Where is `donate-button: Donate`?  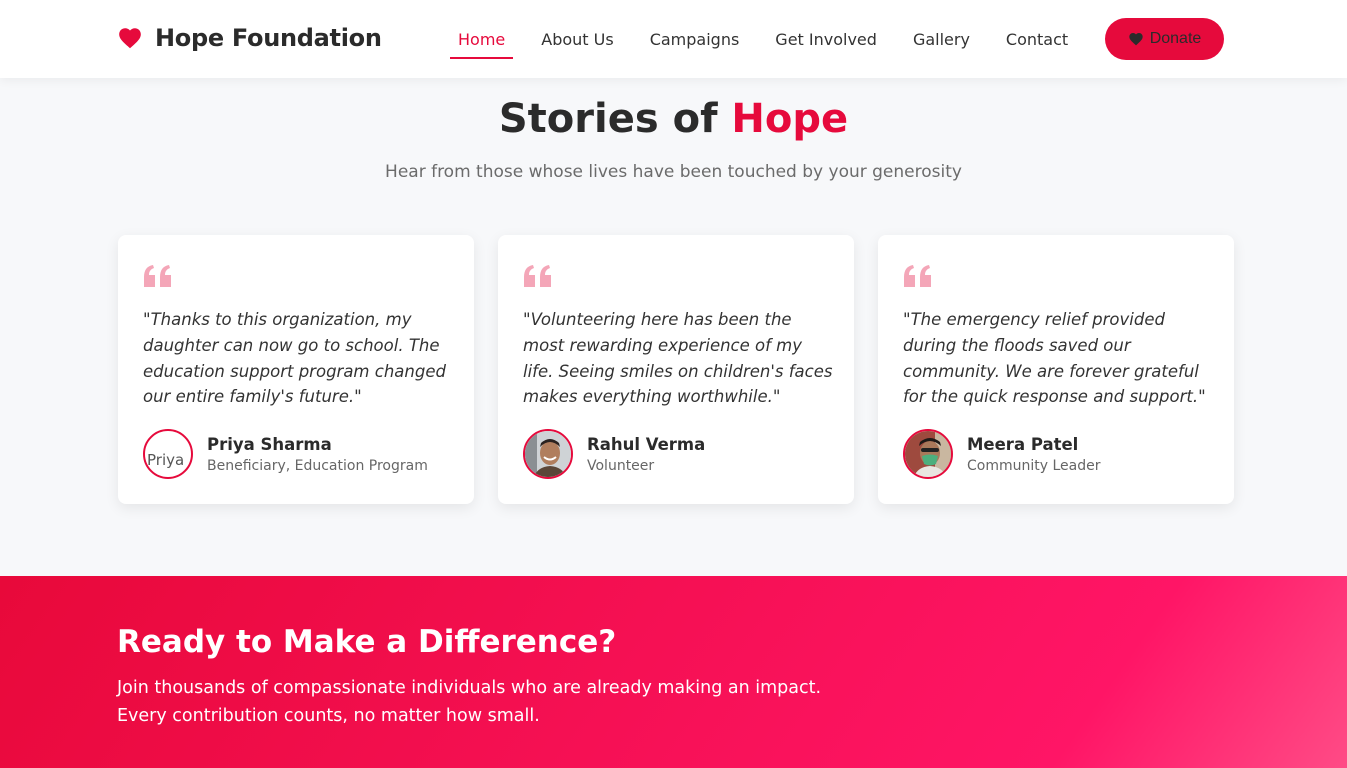
donate-button: Donate is located at coordinates (1164, 39).